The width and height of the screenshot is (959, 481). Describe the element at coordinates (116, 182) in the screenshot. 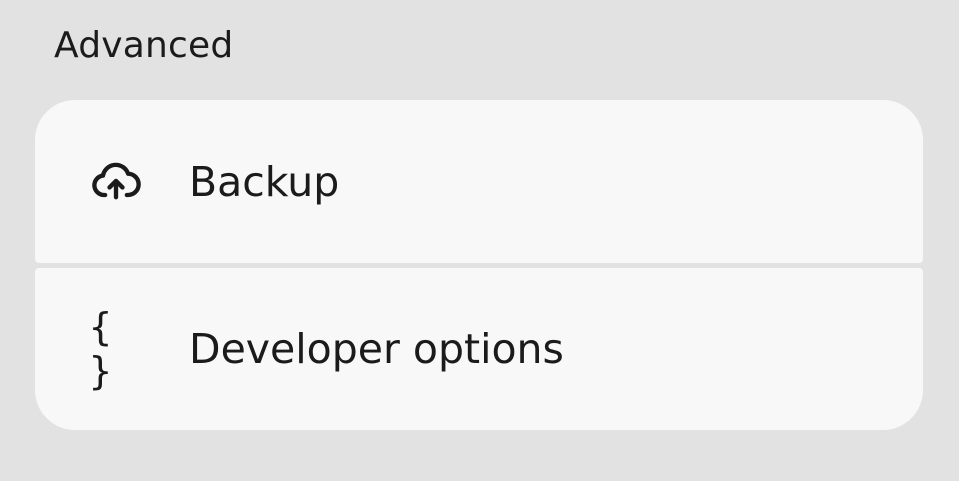

I see `cloud-upload-icon` at that location.